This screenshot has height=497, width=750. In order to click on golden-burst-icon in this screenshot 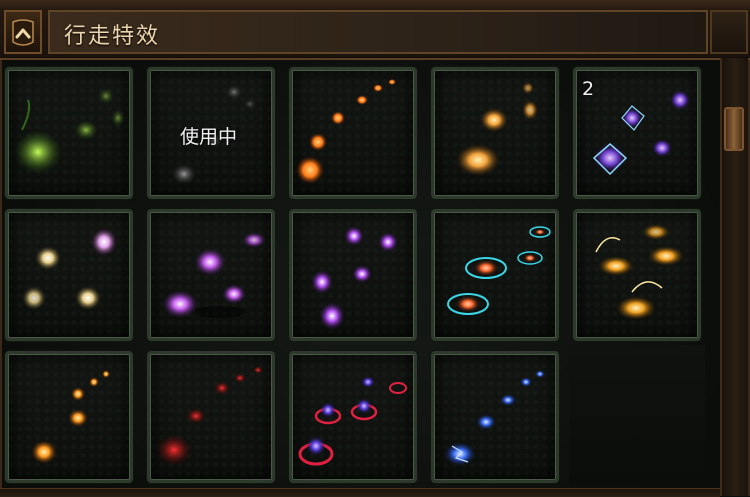, I will do `click(497, 129)`.